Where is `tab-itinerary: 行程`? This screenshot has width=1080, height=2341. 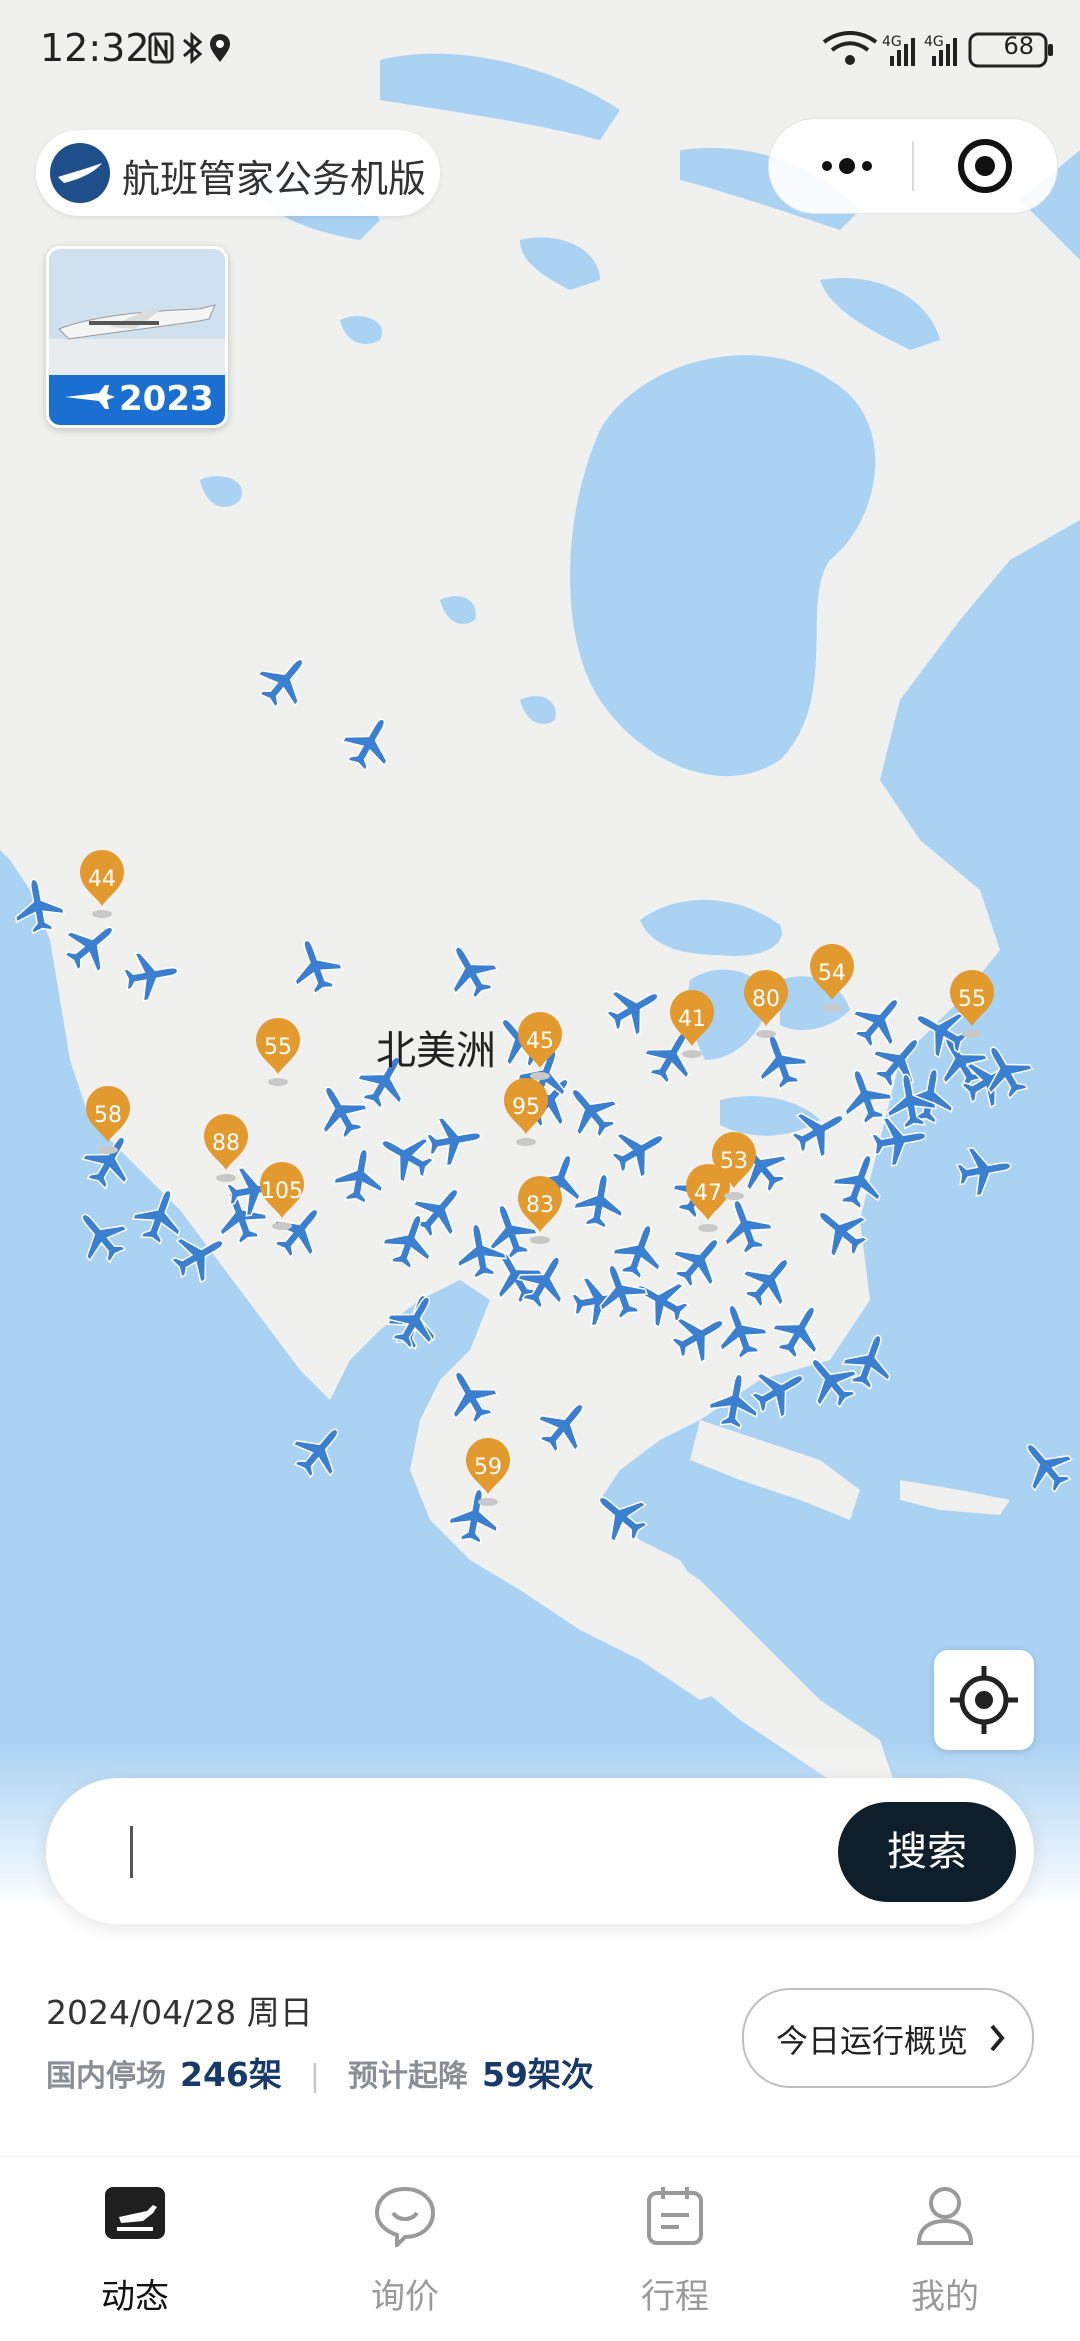 tab-itinerary: 行程 is located at coordinates (675, 2249).